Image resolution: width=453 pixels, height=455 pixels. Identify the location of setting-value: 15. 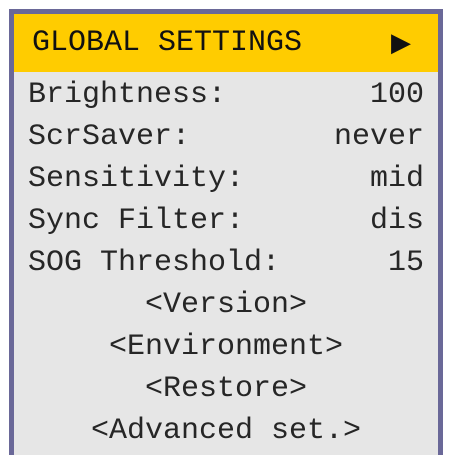
(405, 263).